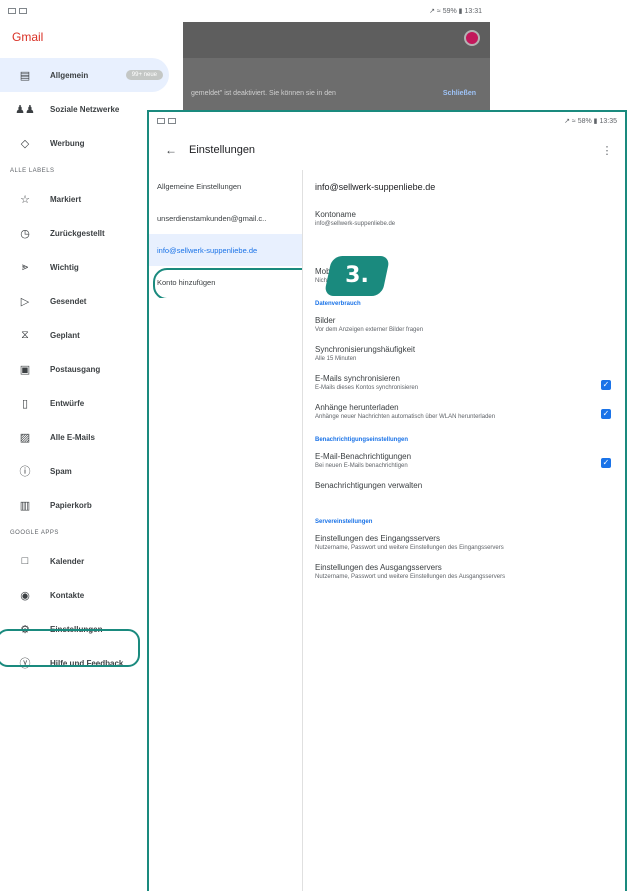  Describe the element at coordinates (369, 330) in the screenshot. I see `setting-subtitle: Vor dem Anzeigen externer Bilder fragen` at that location.